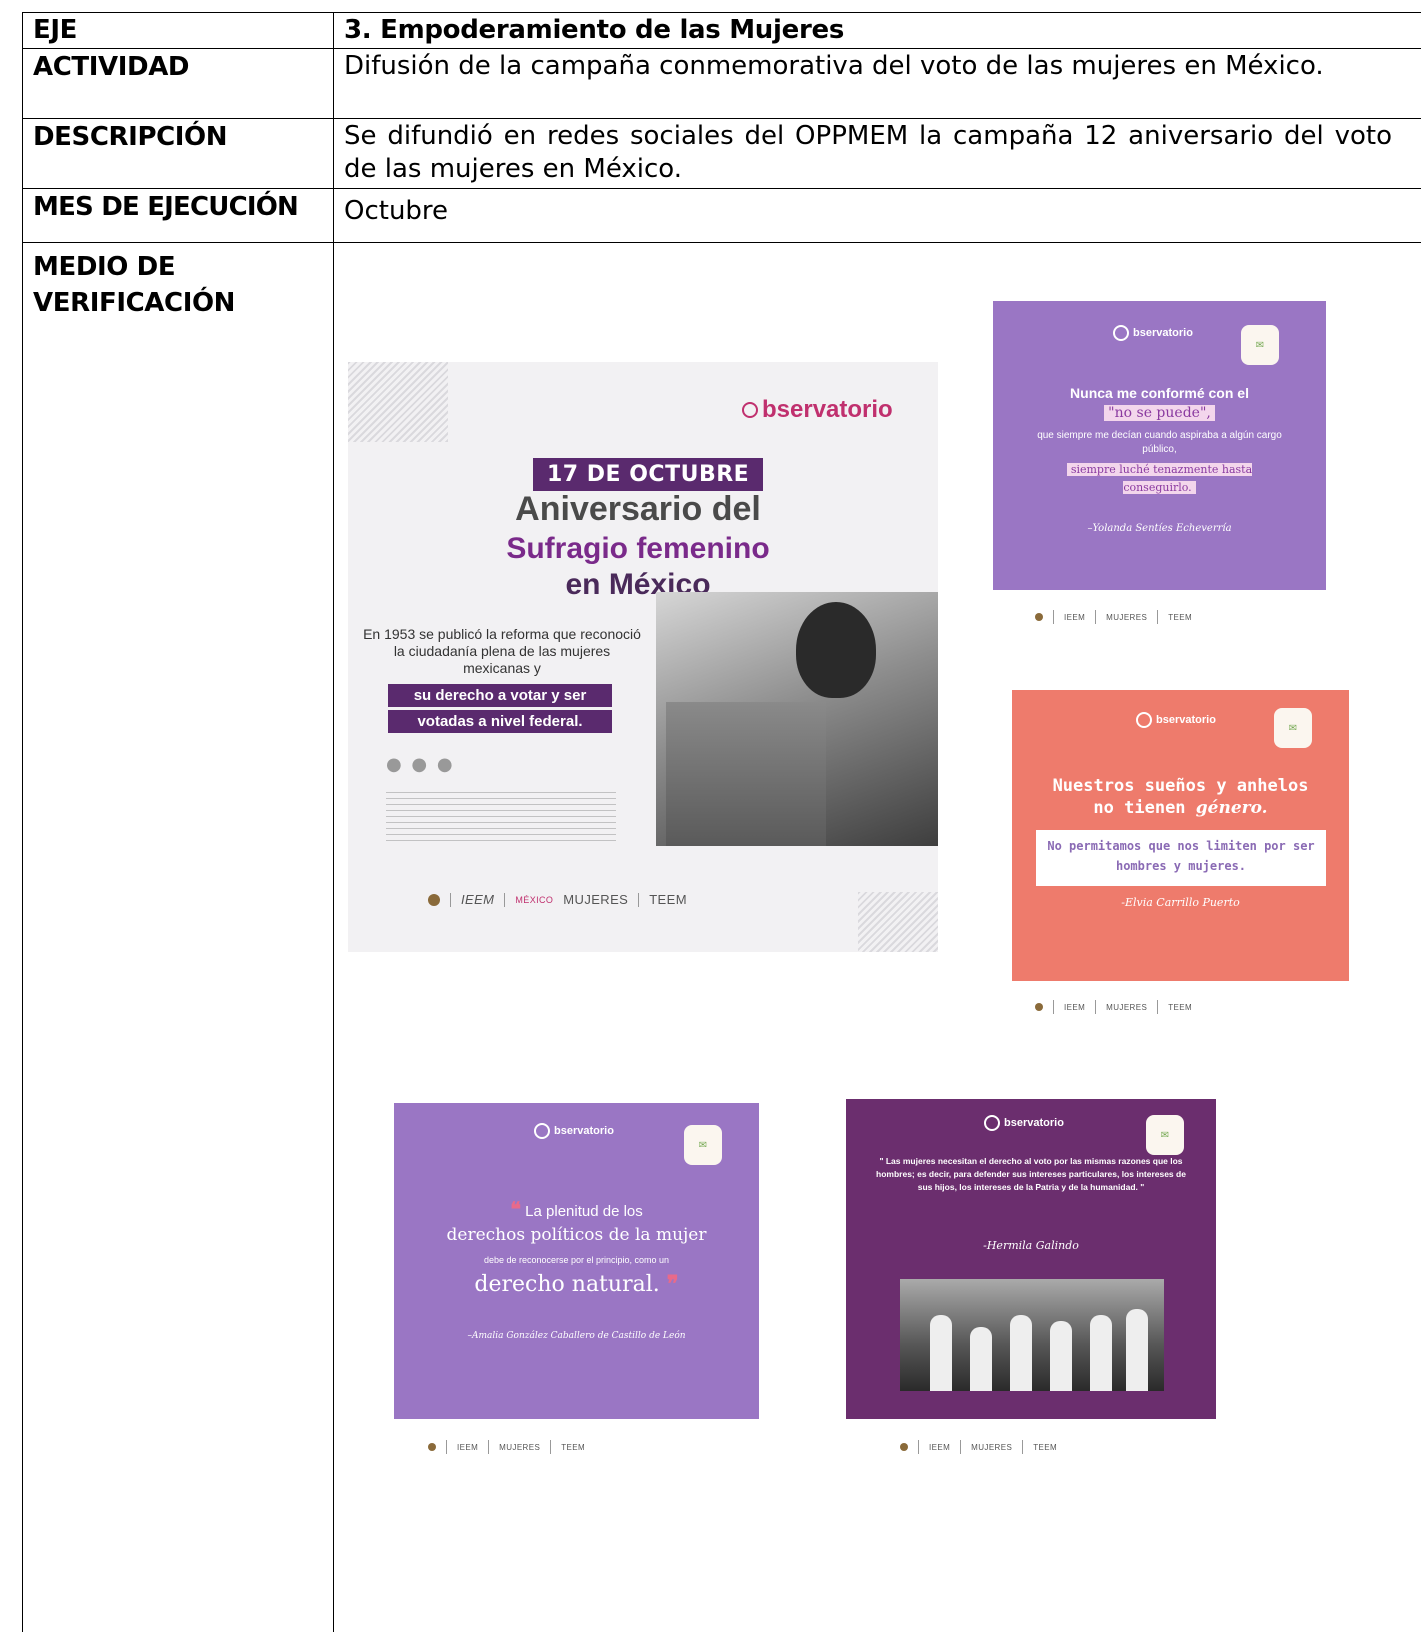 This screenshot has height=1632, width=1421. I want to click on quote-line-1: ❝ La plenitud de los, so click(576, 1210).